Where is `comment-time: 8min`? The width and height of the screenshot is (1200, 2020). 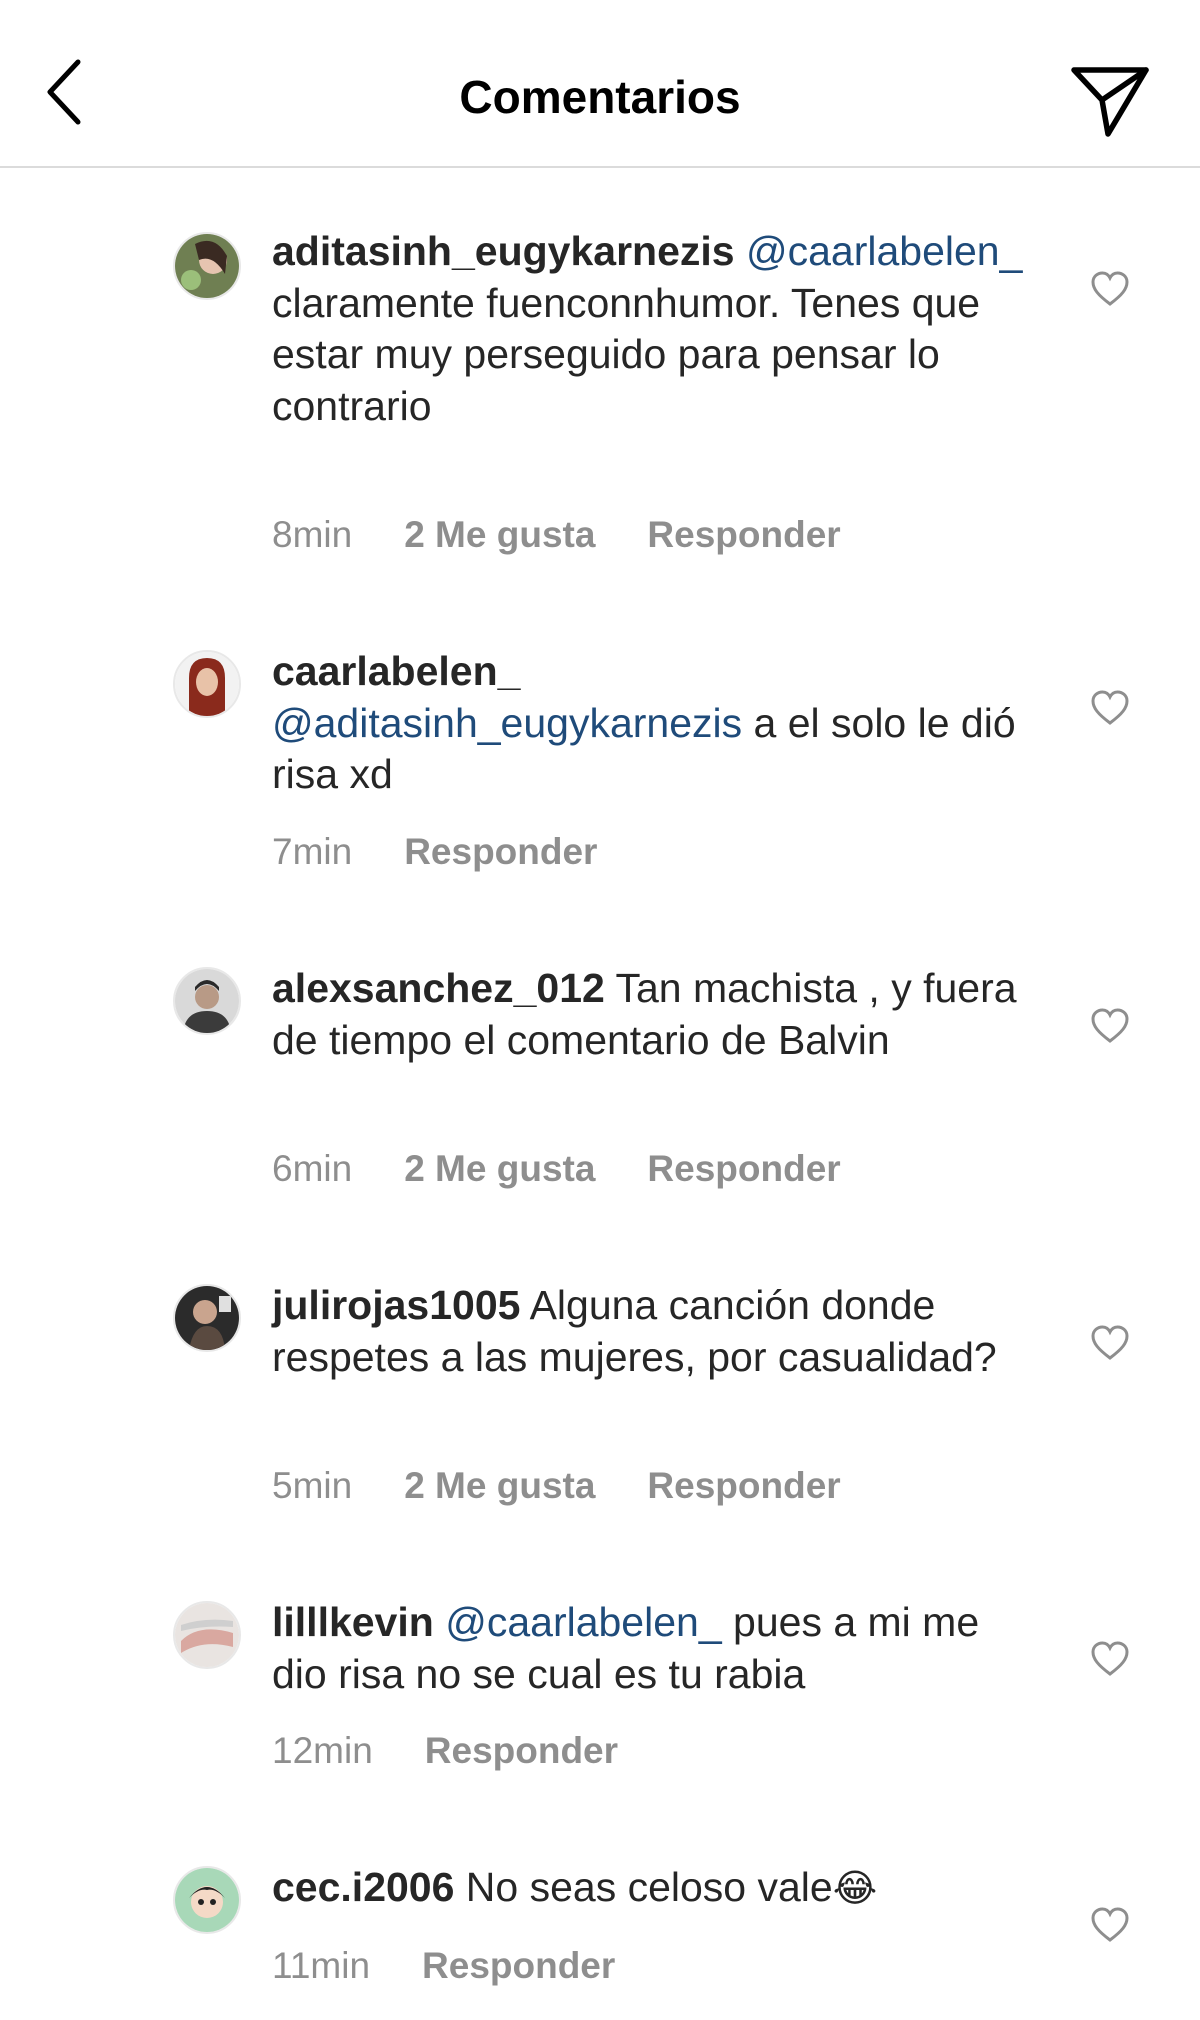
comment-time: 8min is located at coordinates (312, 534).